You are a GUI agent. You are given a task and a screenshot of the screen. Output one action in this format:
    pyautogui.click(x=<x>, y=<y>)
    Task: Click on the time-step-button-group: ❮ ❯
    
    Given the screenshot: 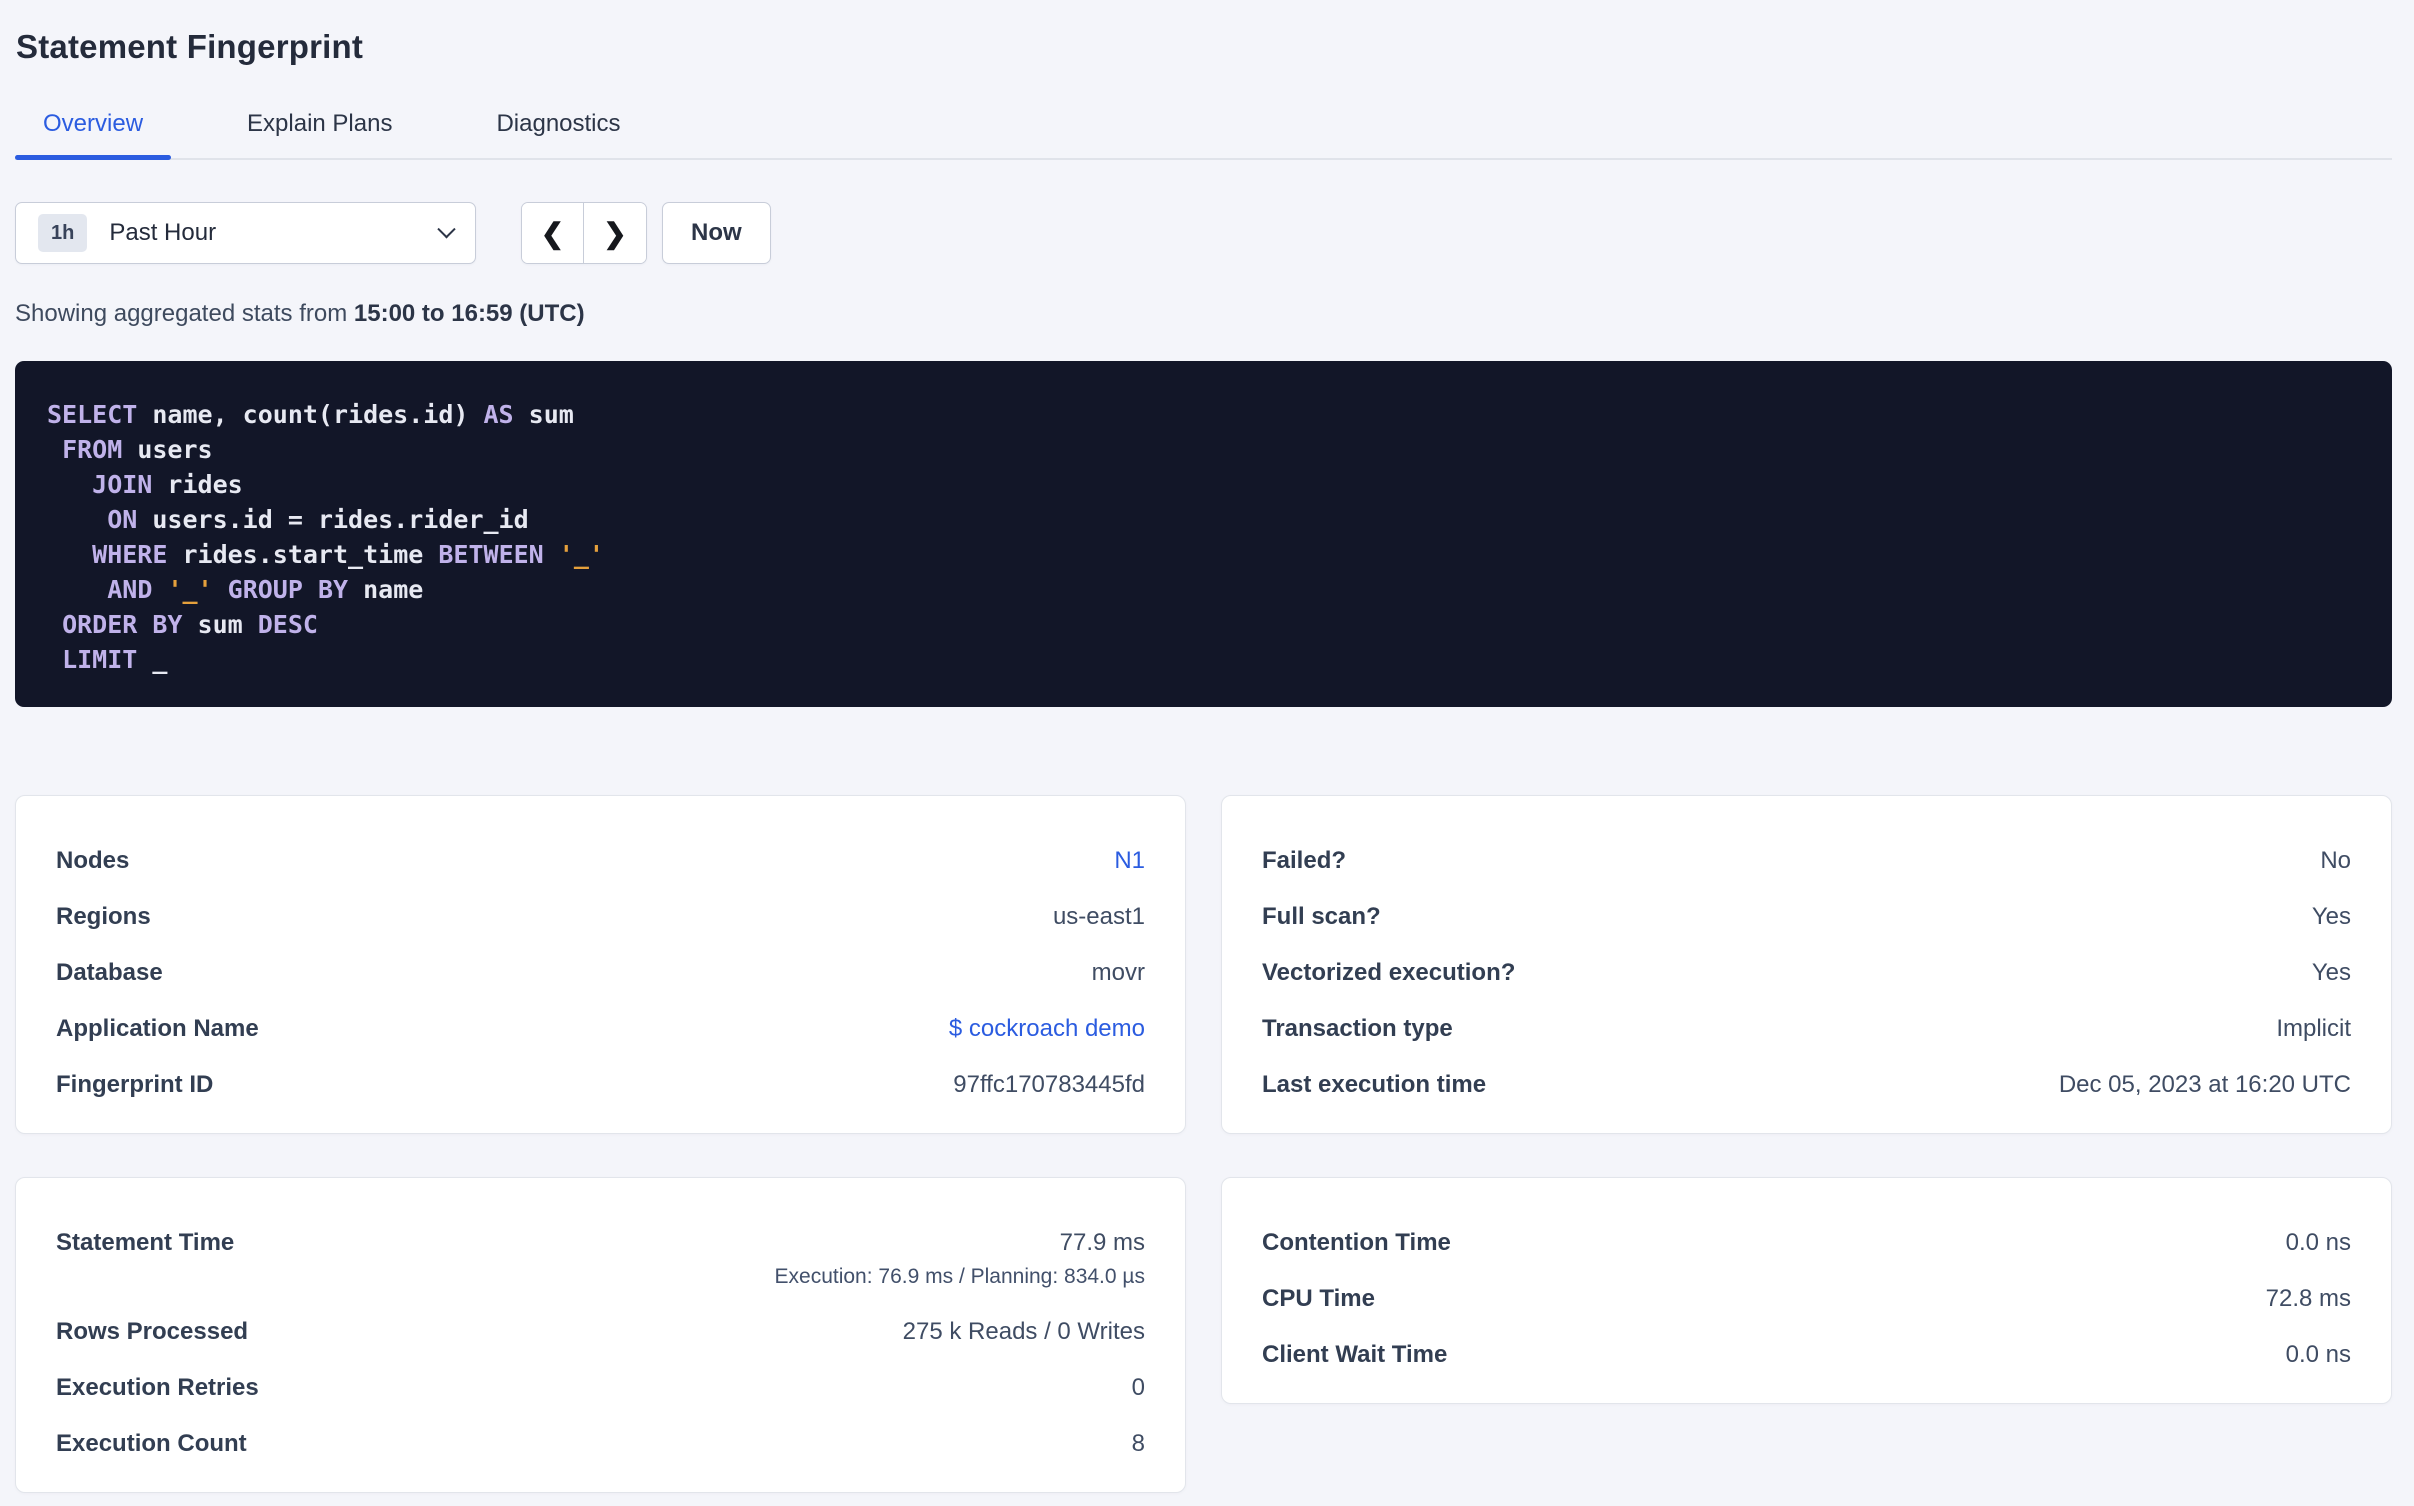 What is the action you would take?
    pyautogui.click(x=584, y=233)
    